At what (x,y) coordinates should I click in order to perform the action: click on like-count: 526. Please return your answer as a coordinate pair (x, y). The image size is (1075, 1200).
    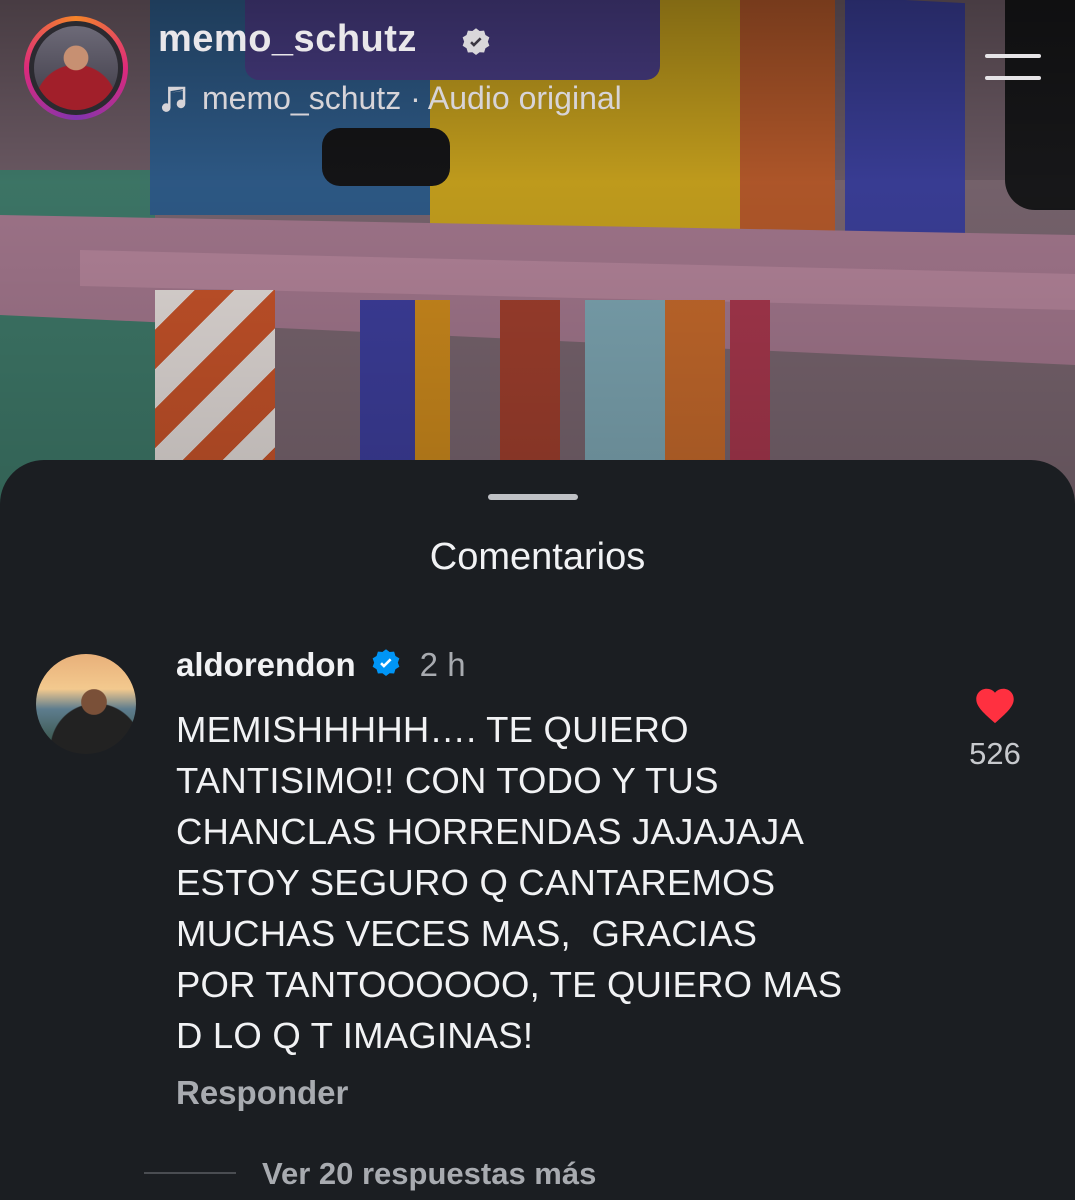
    Looking at the image, I should click on (995, 753).